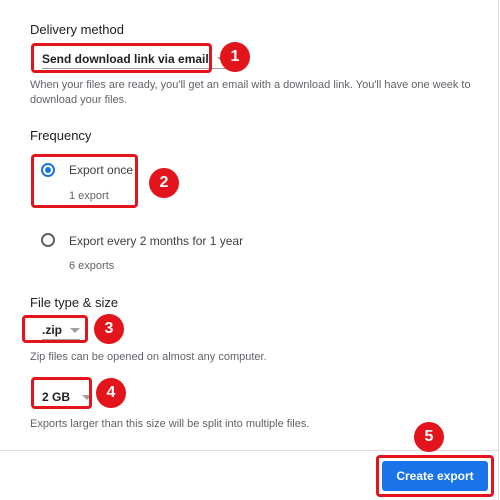 The width and height of the screenshot is (500, 500). What do you see at coordinates (235, 57) in the screenshot?
I see `annotation-badge-1: 1` at bounding box center [235, 57].